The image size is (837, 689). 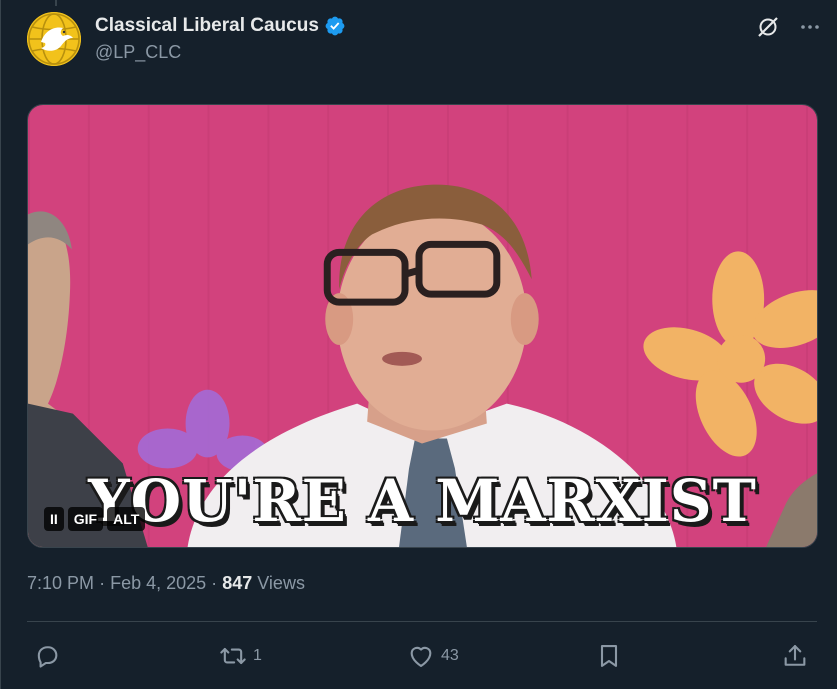 I want to click on media-controls: II GIF ALT, so click(x=95, y=519).